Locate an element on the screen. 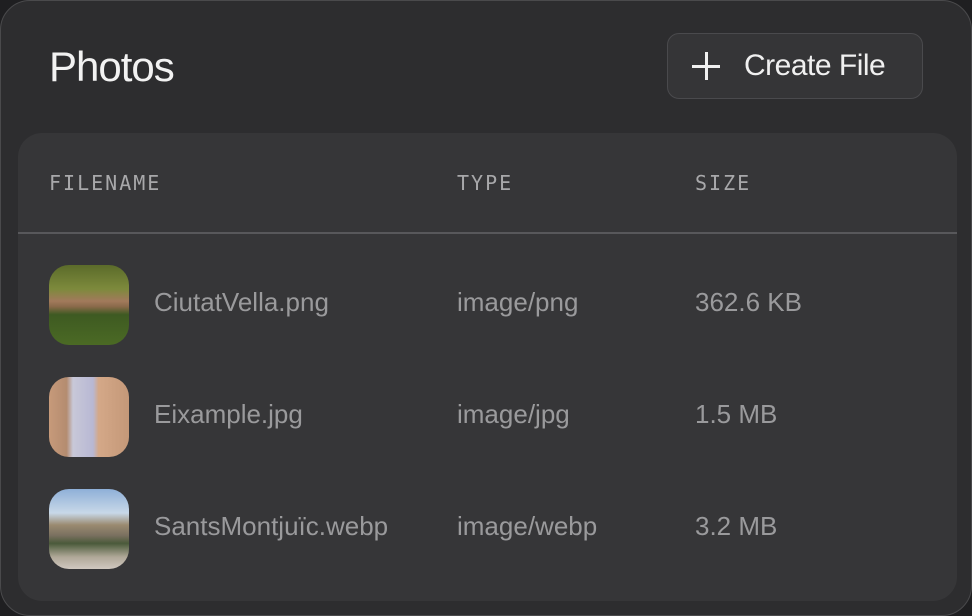 The width and height of the screenshot is (972, 616). filename-cell: CiutatVella.png is located at coordinates (241, 302).